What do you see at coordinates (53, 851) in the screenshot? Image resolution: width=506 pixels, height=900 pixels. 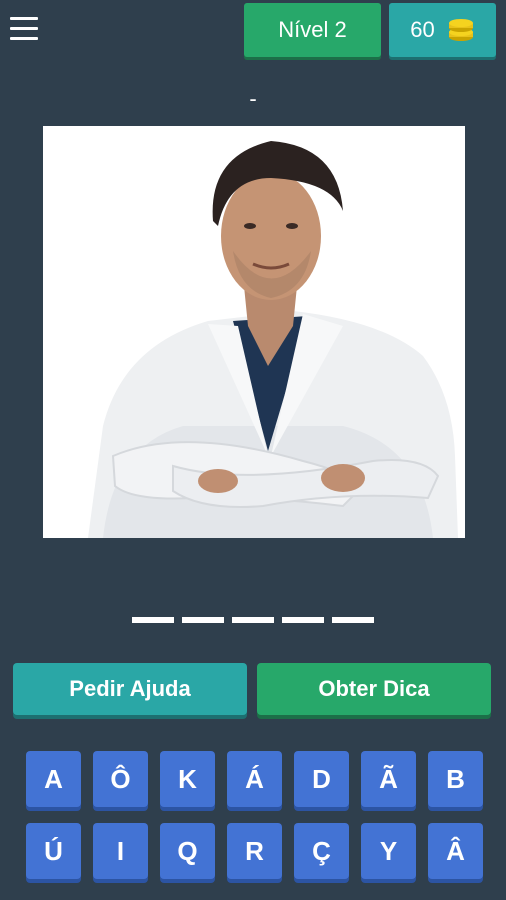 I see `letter-key: Ú` at bounding box center [53, 851].